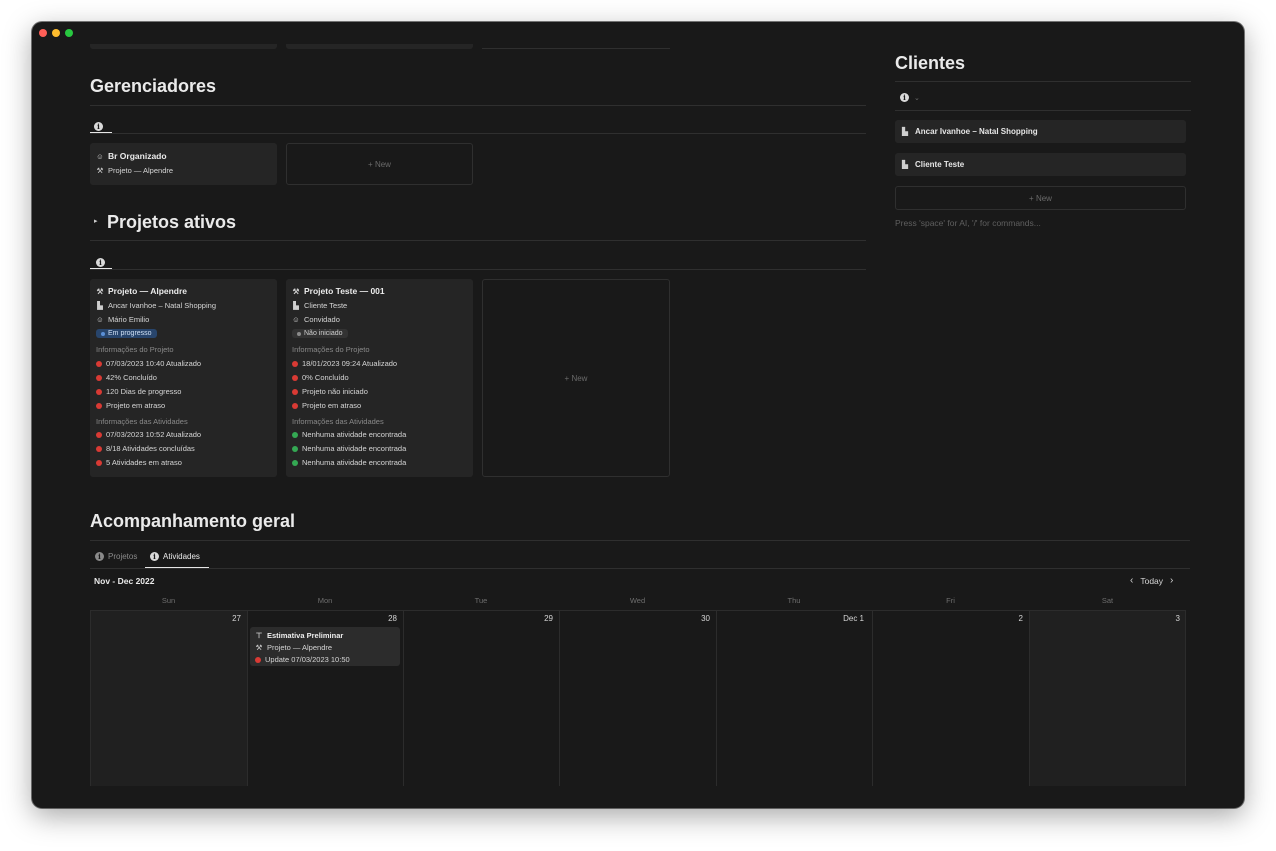 The height and width of the screenshot is (851, 1276). What do you see at coordinates (144, 462) in the screenshot?
I see `activity-text: 5 Atividades em atraso` at bounding box center [144, 462].